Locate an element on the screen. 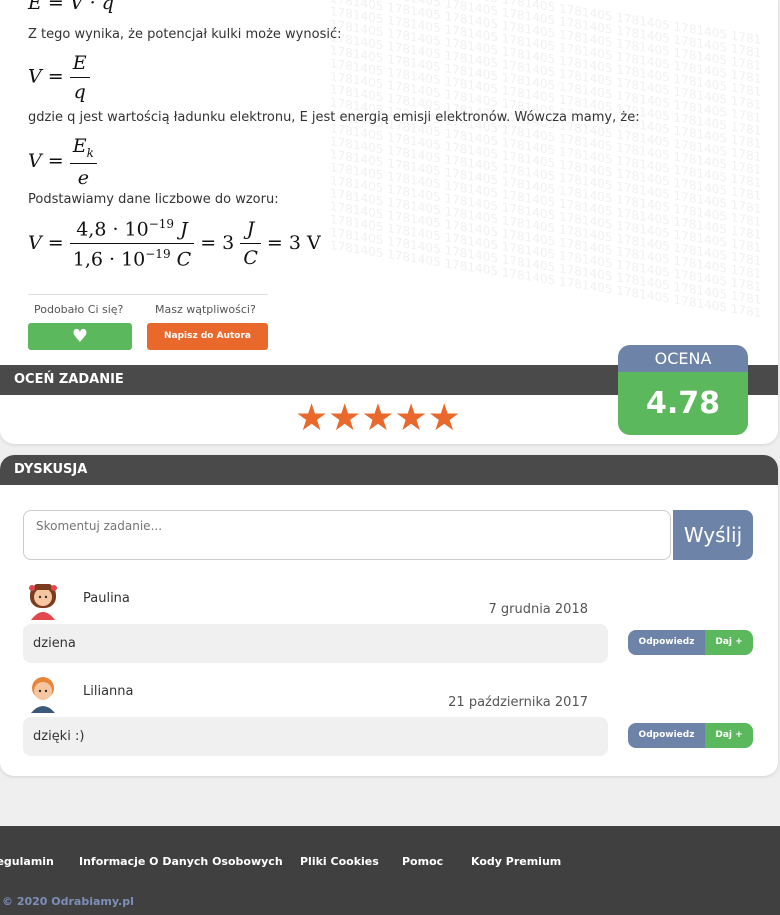 The height and width of the screenshot is (915, 780). footer-link-privacy: Informacje O Danych Osobowych is located at coordinates (181, 861).